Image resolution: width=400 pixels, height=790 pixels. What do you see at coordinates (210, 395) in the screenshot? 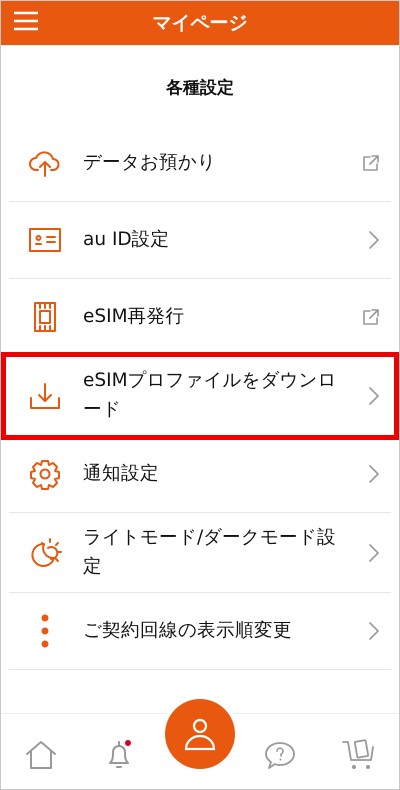
I see `item-label: eSIMプロファイルをダウンロード` at bounding box center [210, 395].